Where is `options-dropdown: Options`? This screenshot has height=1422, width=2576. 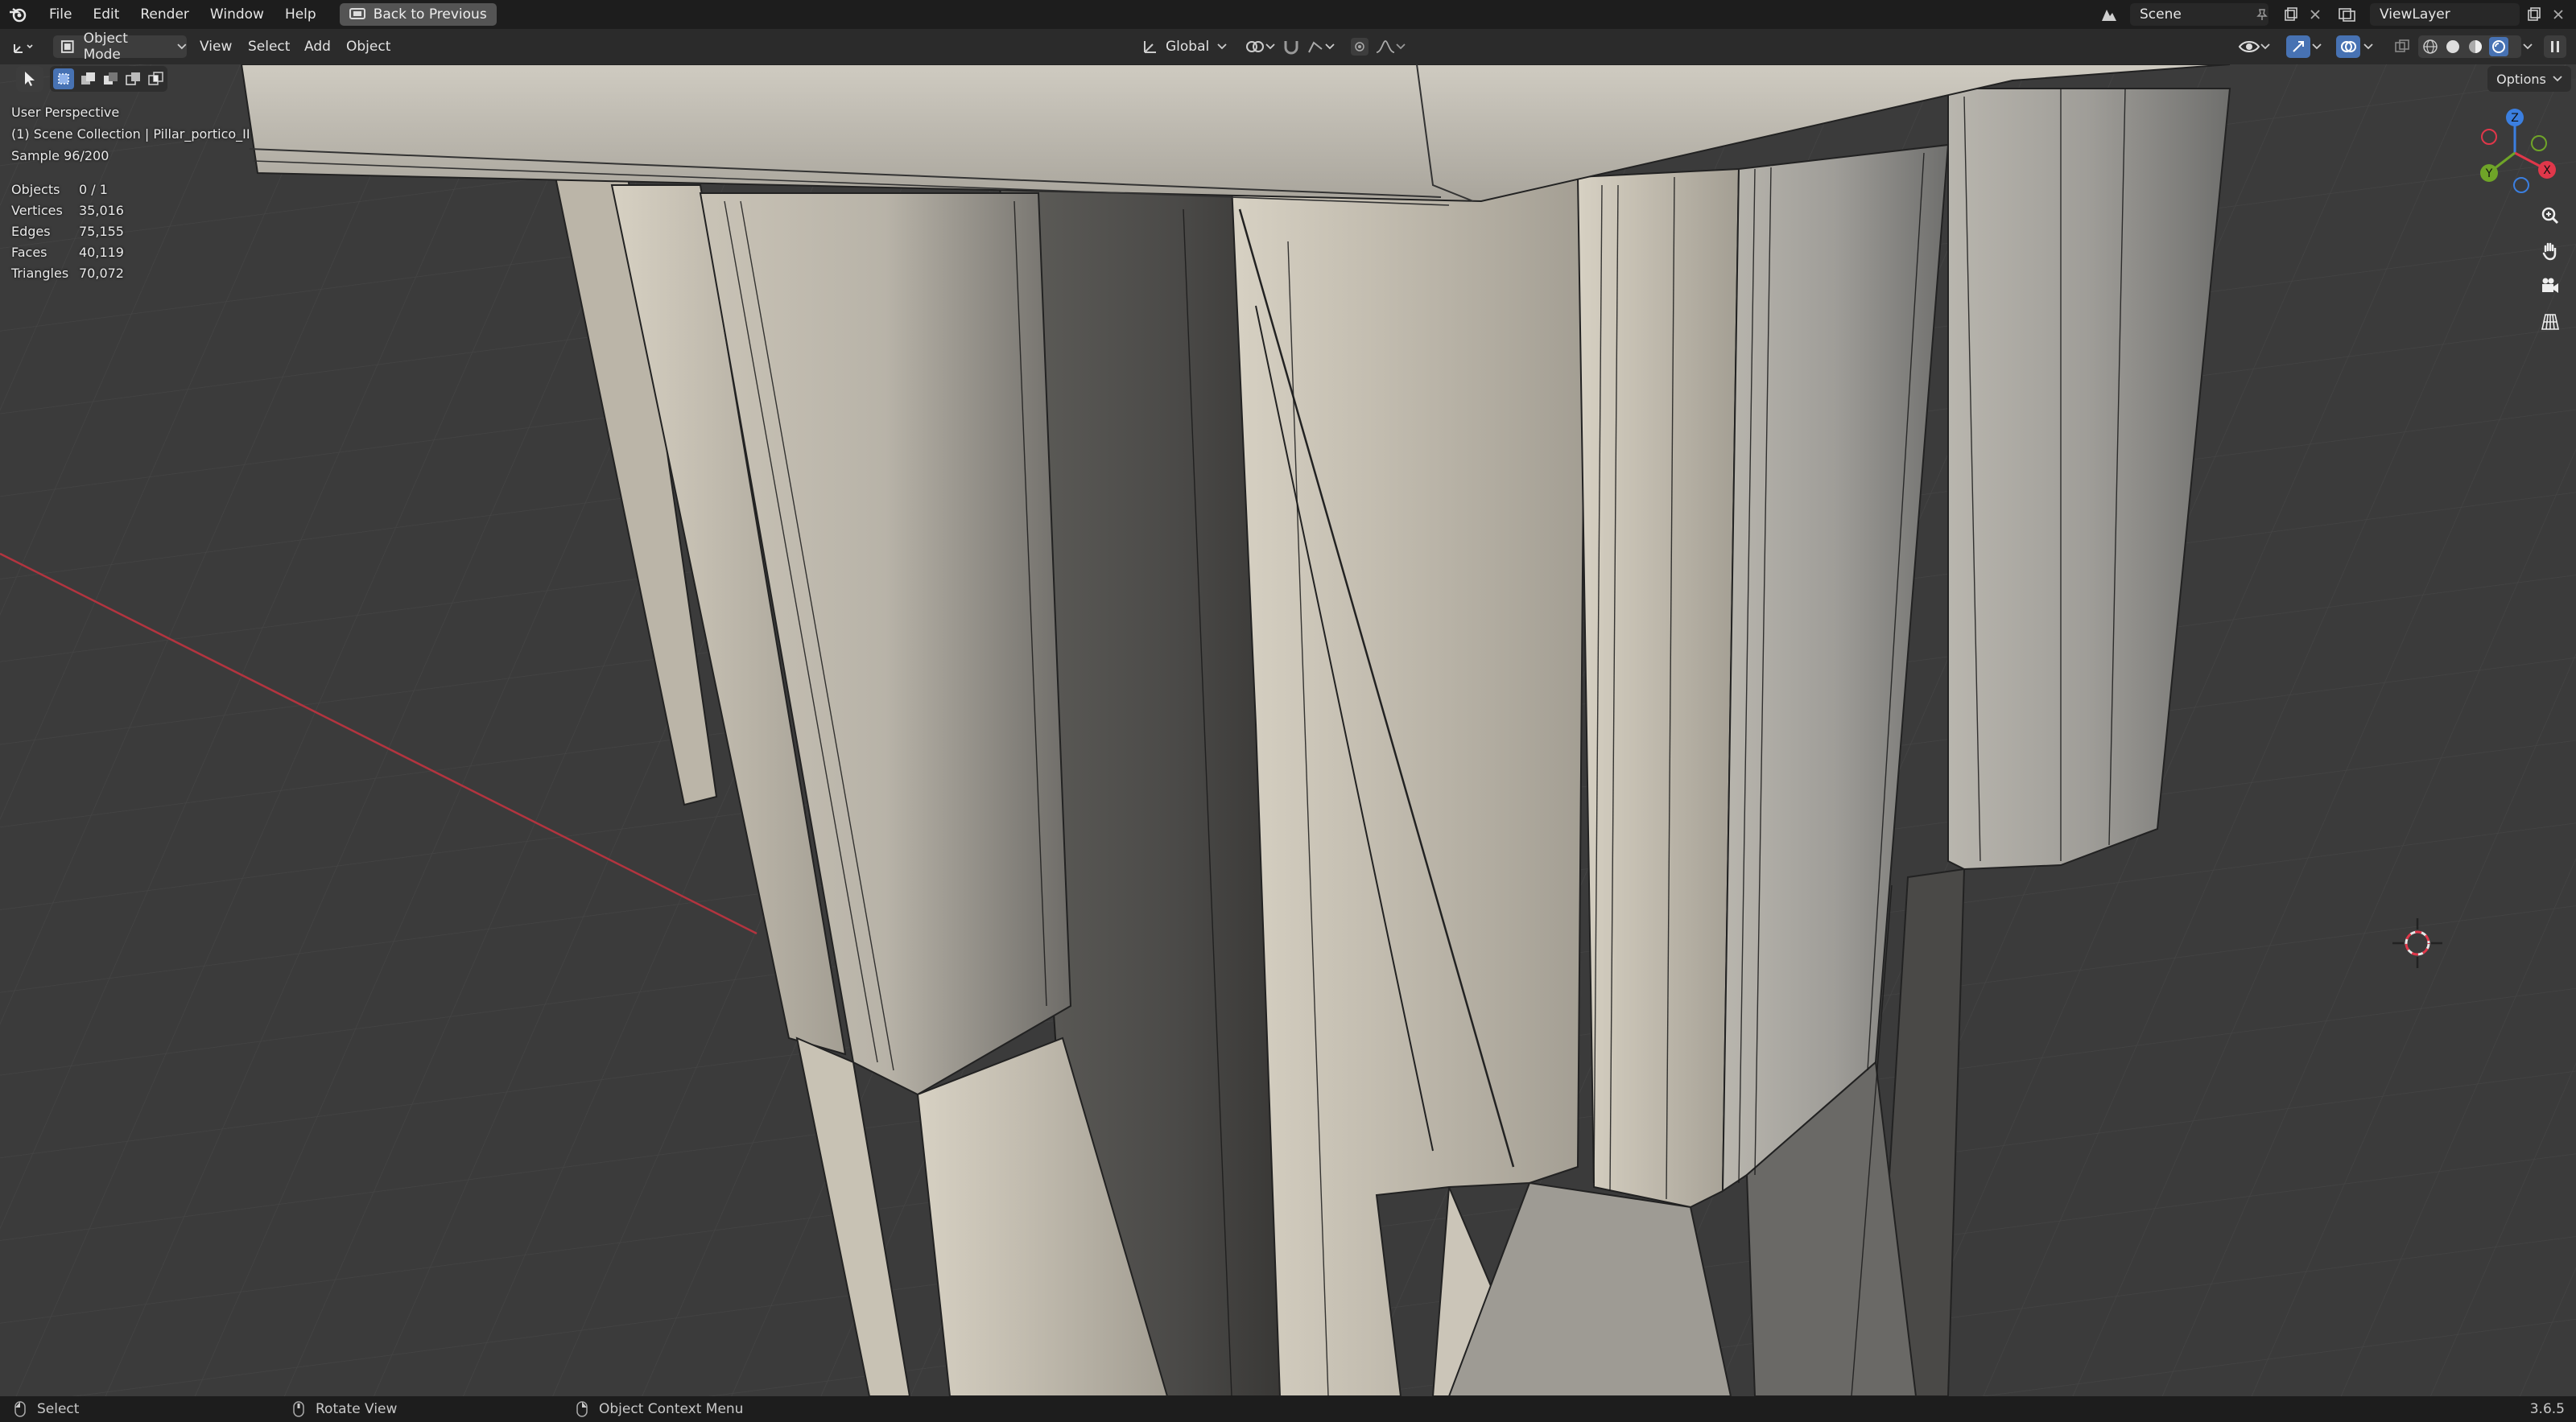
options-dropdown: Options is located at coordinates (2529, 79).